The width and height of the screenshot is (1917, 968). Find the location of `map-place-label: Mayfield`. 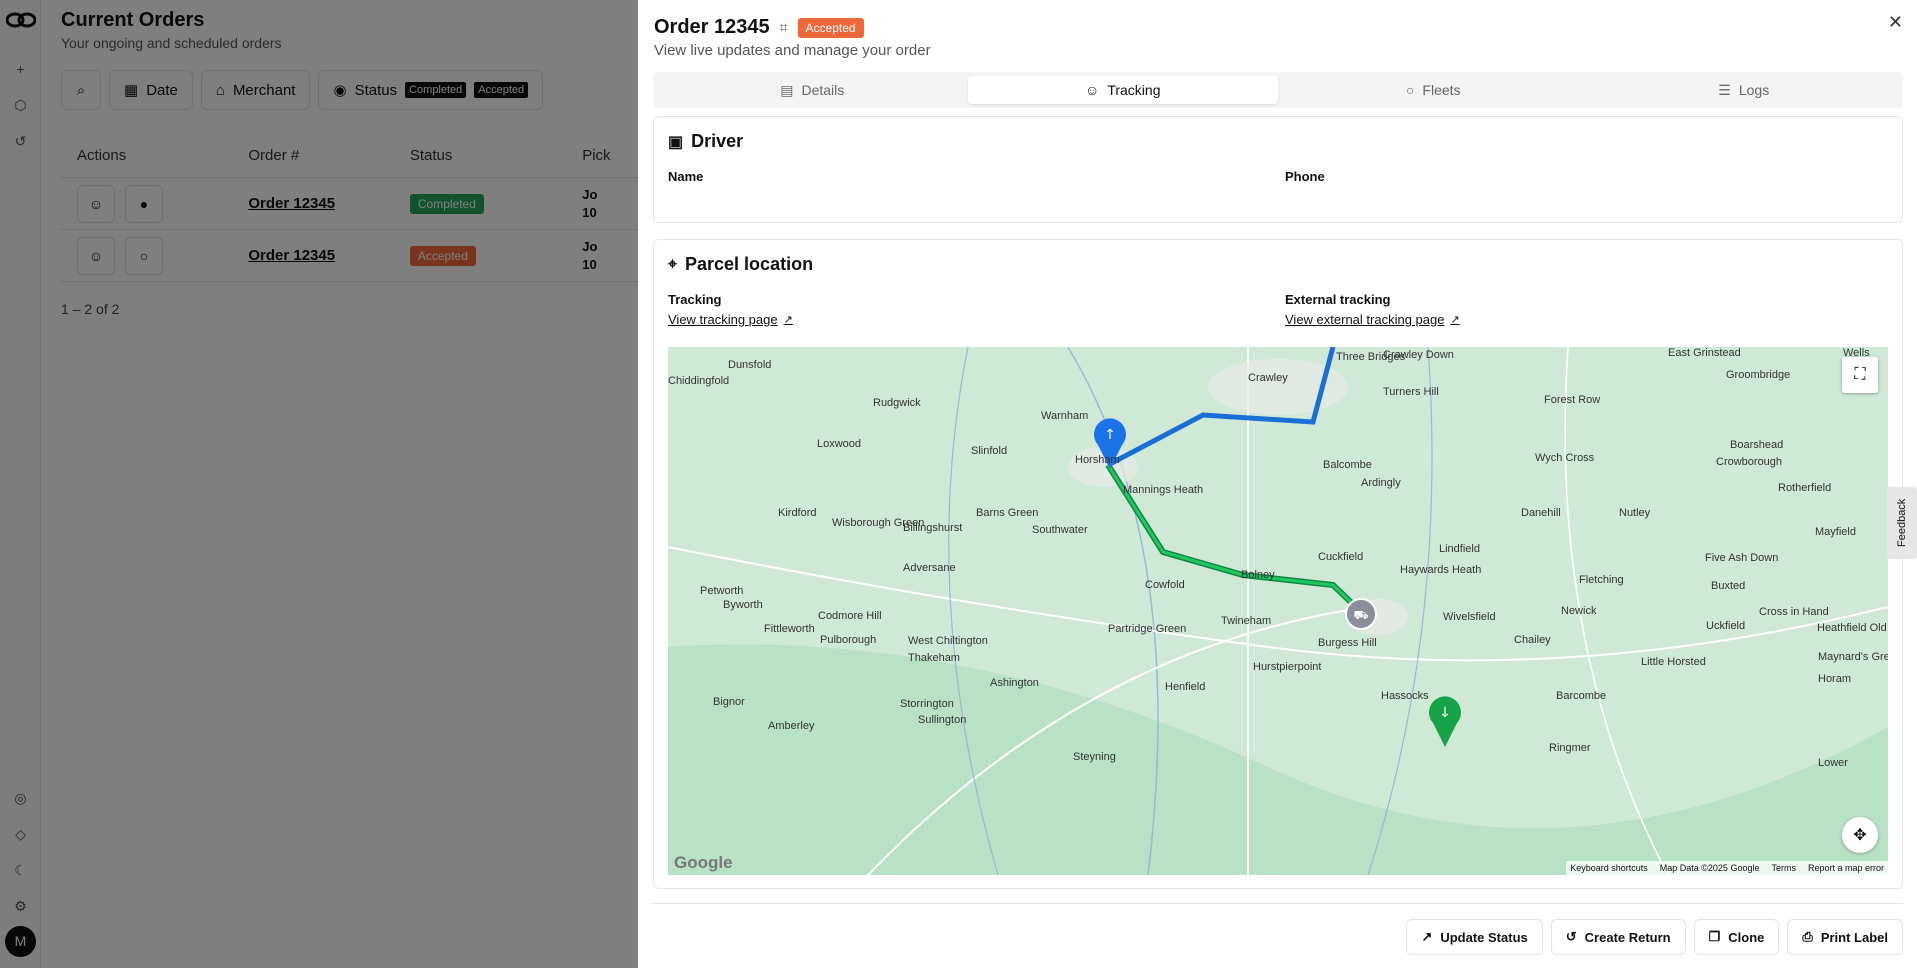

map-place-label: Mayfield is located at coordinates (1835, 532).